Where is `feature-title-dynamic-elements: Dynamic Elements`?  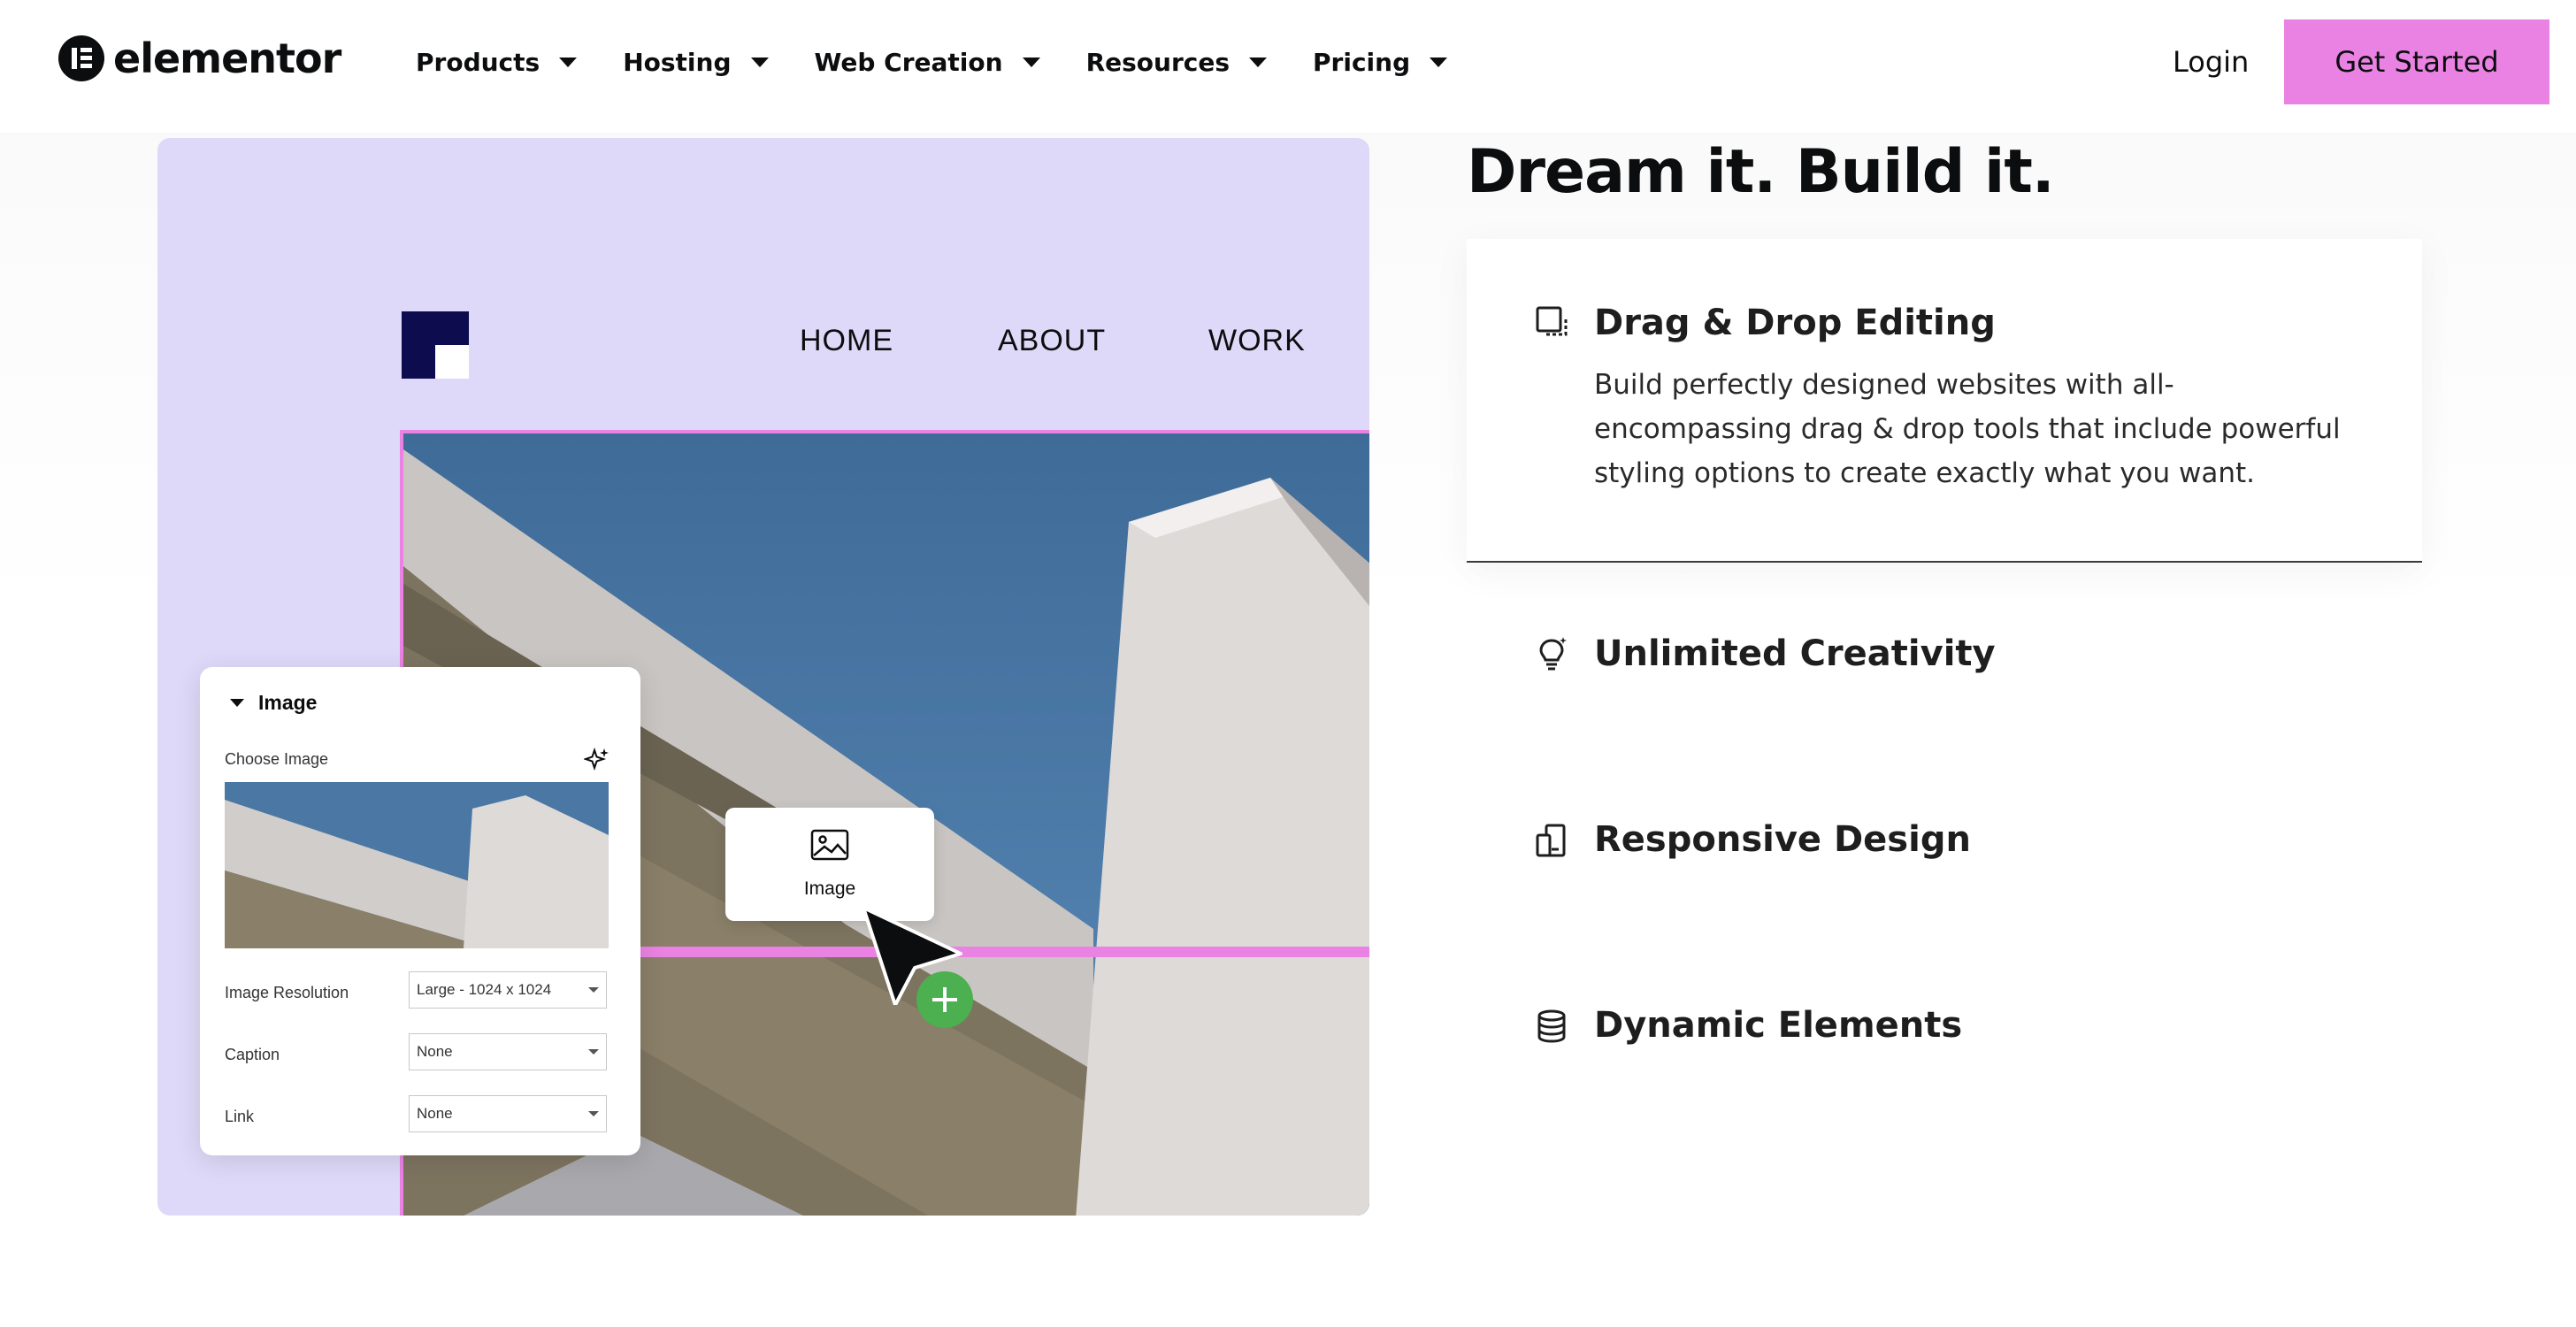 feature-title-dynamic-elements: Dynamic Elements is located at coordinates (1778, 1025).